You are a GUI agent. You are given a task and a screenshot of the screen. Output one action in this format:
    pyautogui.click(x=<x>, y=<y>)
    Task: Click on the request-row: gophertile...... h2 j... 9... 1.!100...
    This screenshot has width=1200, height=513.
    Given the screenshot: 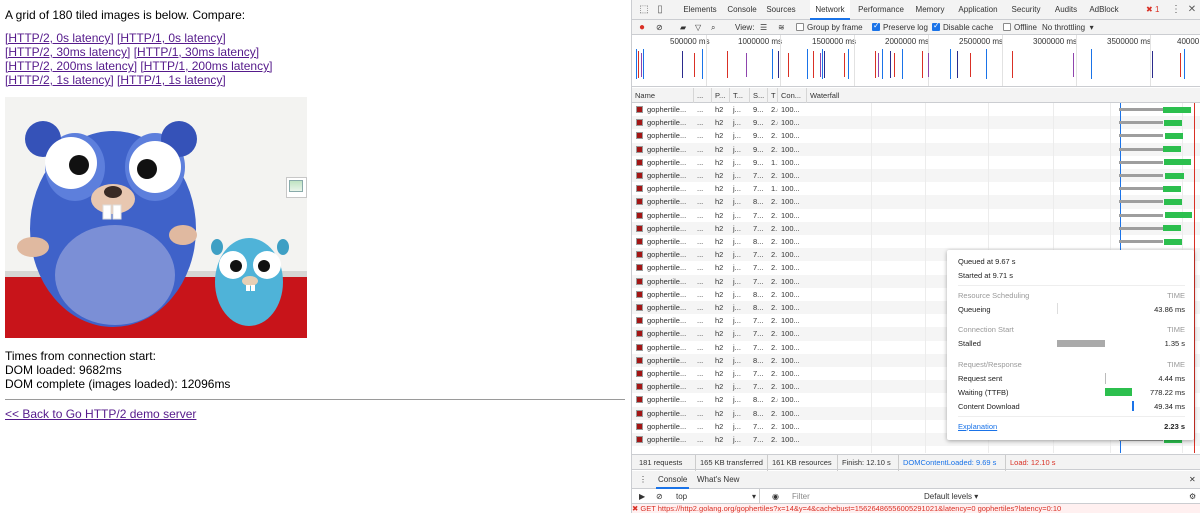 What is the action you would take?
    pyautogui.click(x=916, y=162)
    